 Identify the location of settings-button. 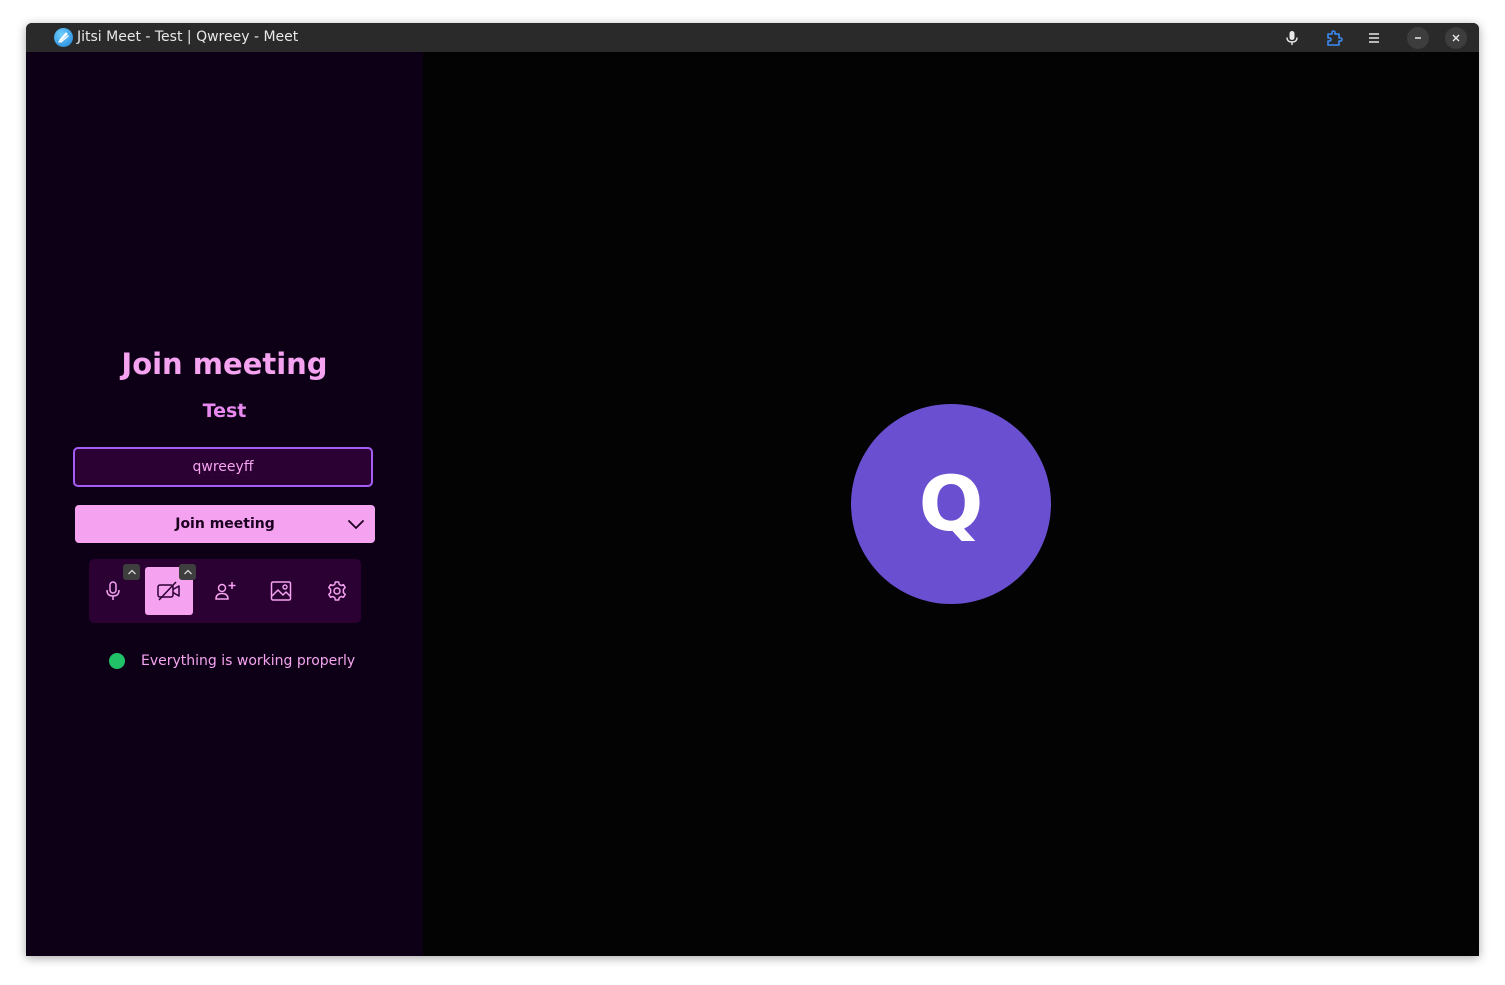
(337, 591).